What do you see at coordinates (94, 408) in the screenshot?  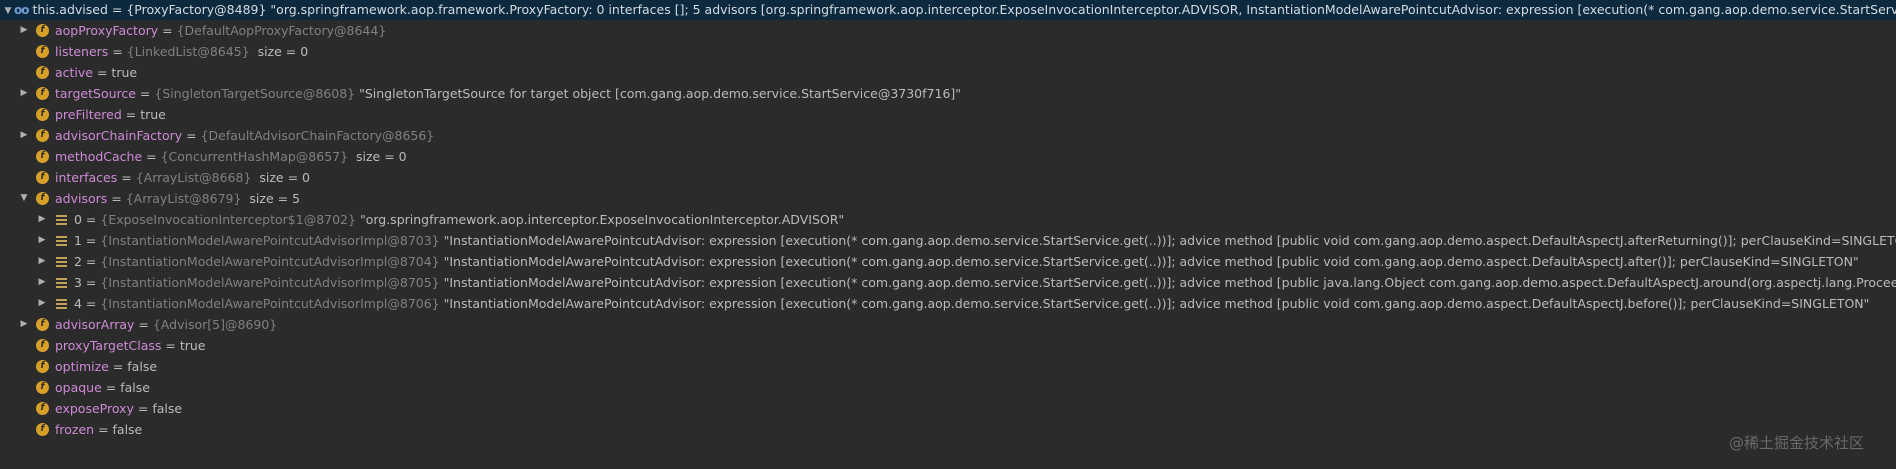 I see `field-name: exposeProxy` at bounding box center [94, 408].